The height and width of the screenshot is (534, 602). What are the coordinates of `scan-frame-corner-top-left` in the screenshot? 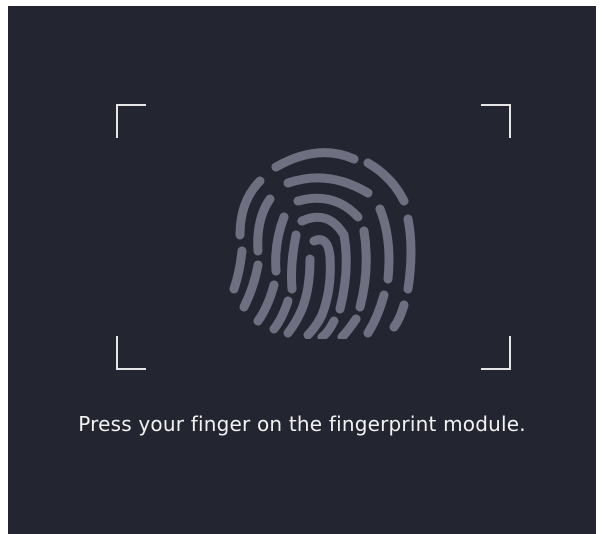 It's located at (131, 121).